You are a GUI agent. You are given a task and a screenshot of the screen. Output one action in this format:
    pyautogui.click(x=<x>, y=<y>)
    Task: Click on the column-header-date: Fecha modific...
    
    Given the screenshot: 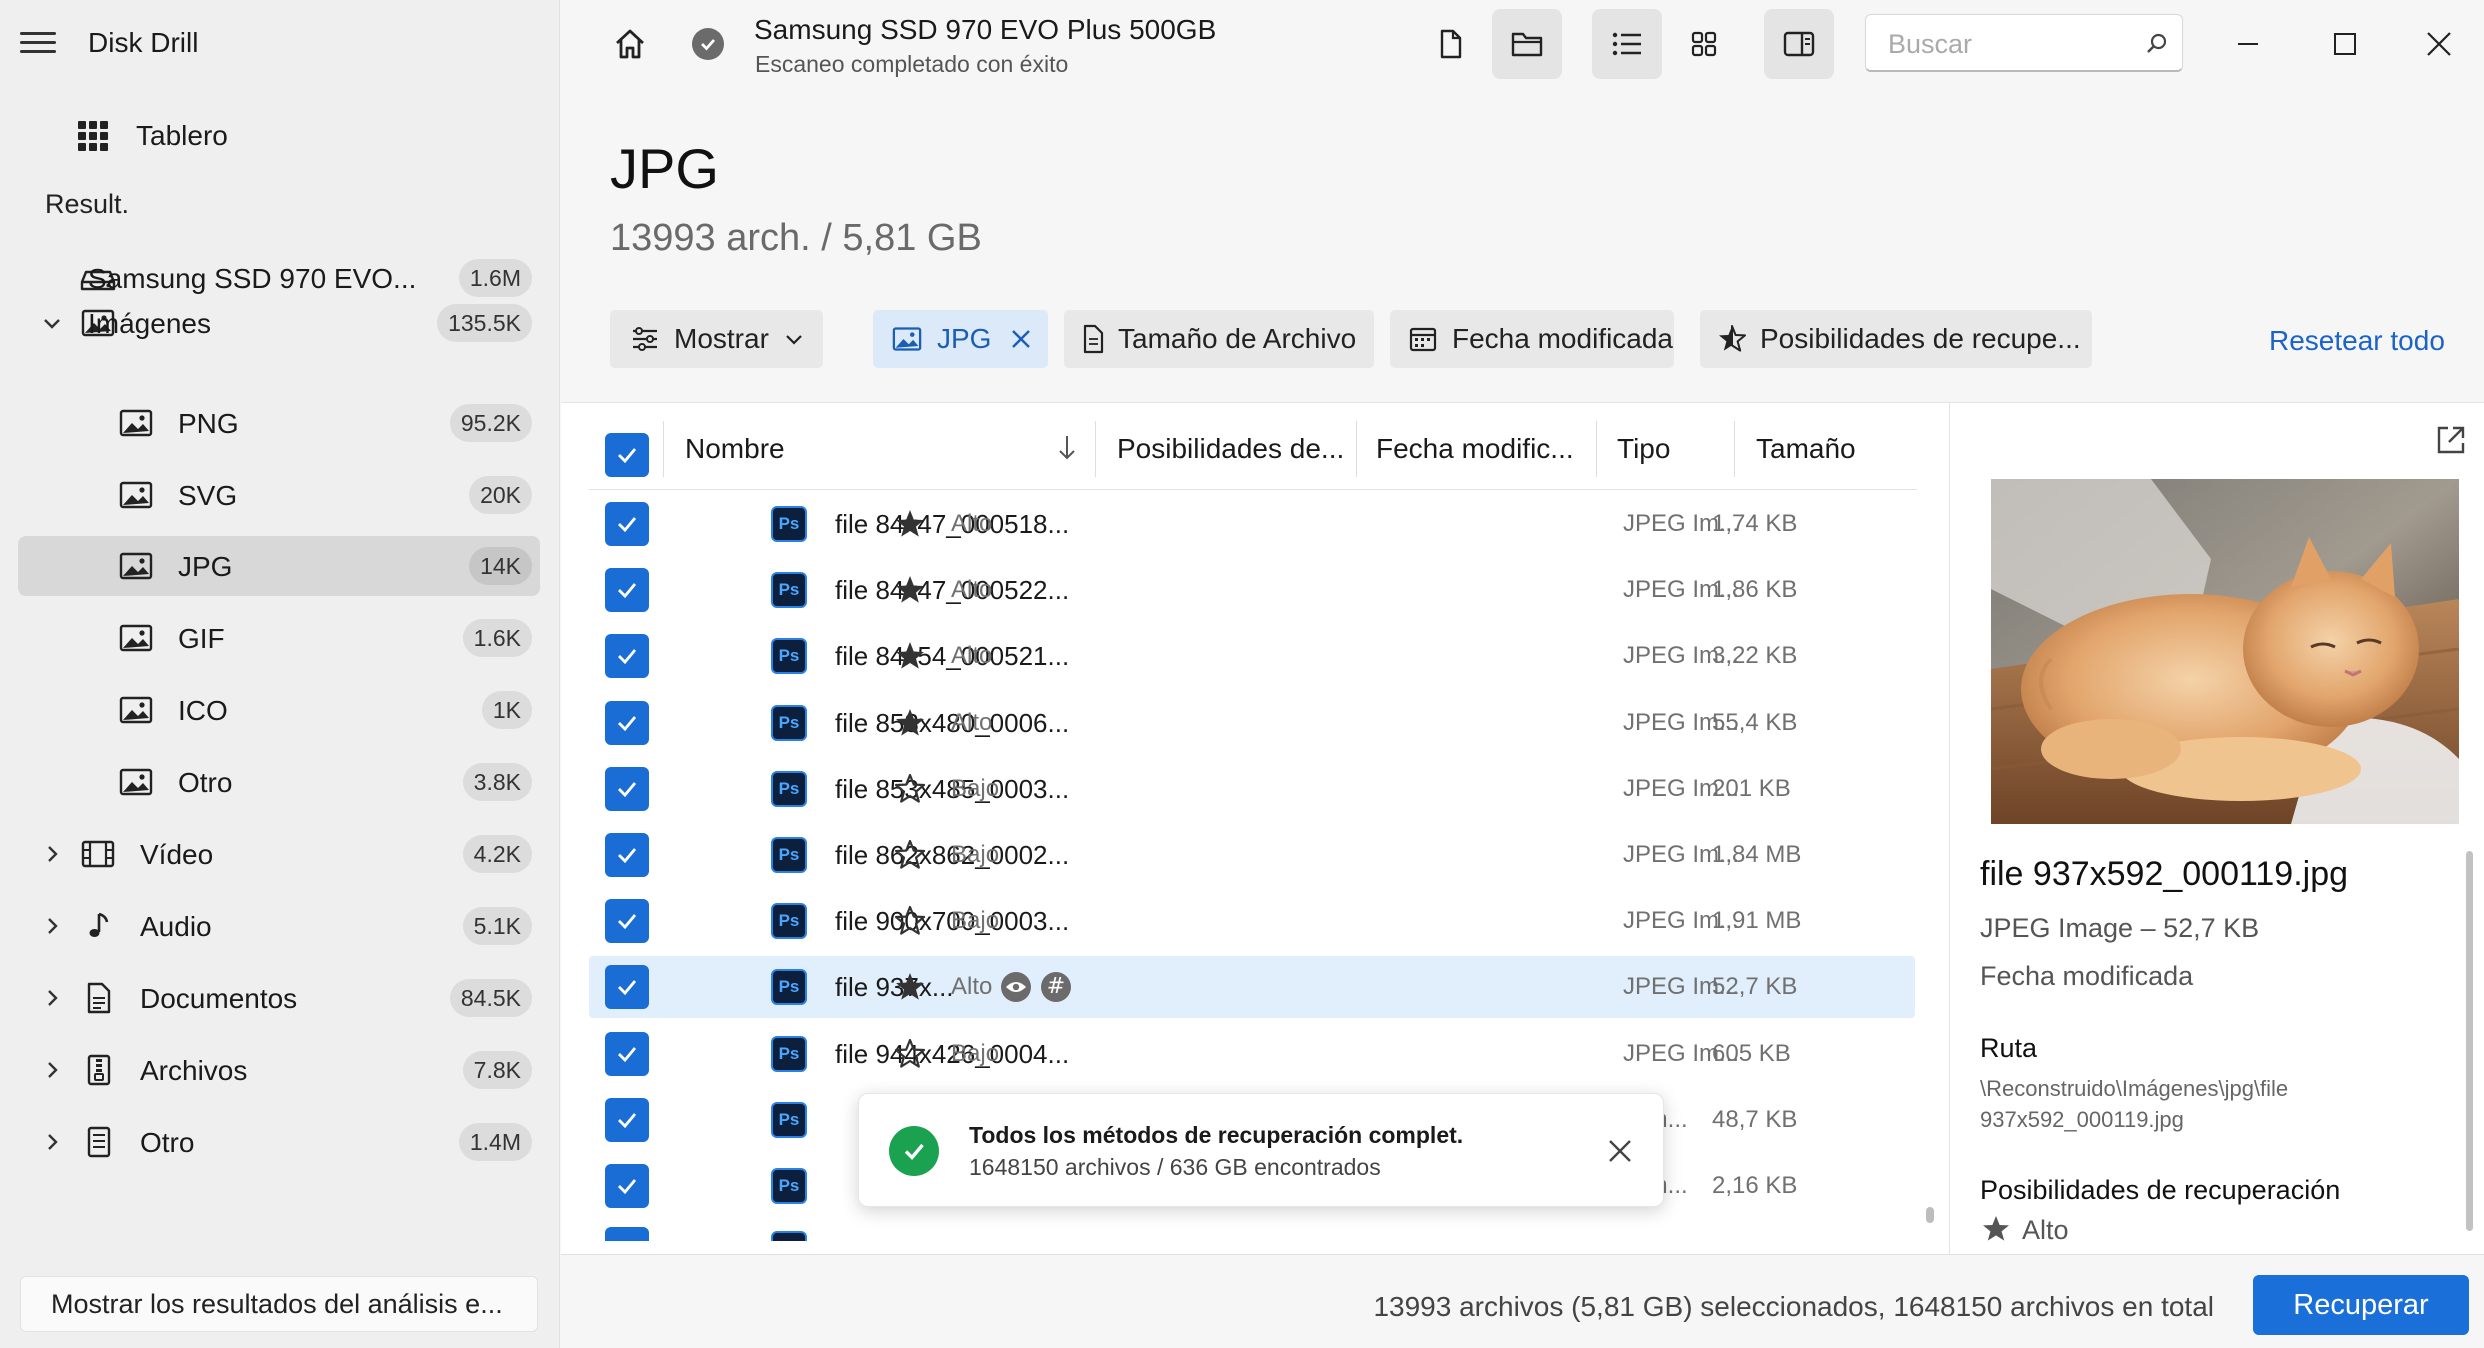 What is the action you would take?
    pyautogui.click(x=1475, y=449)
    